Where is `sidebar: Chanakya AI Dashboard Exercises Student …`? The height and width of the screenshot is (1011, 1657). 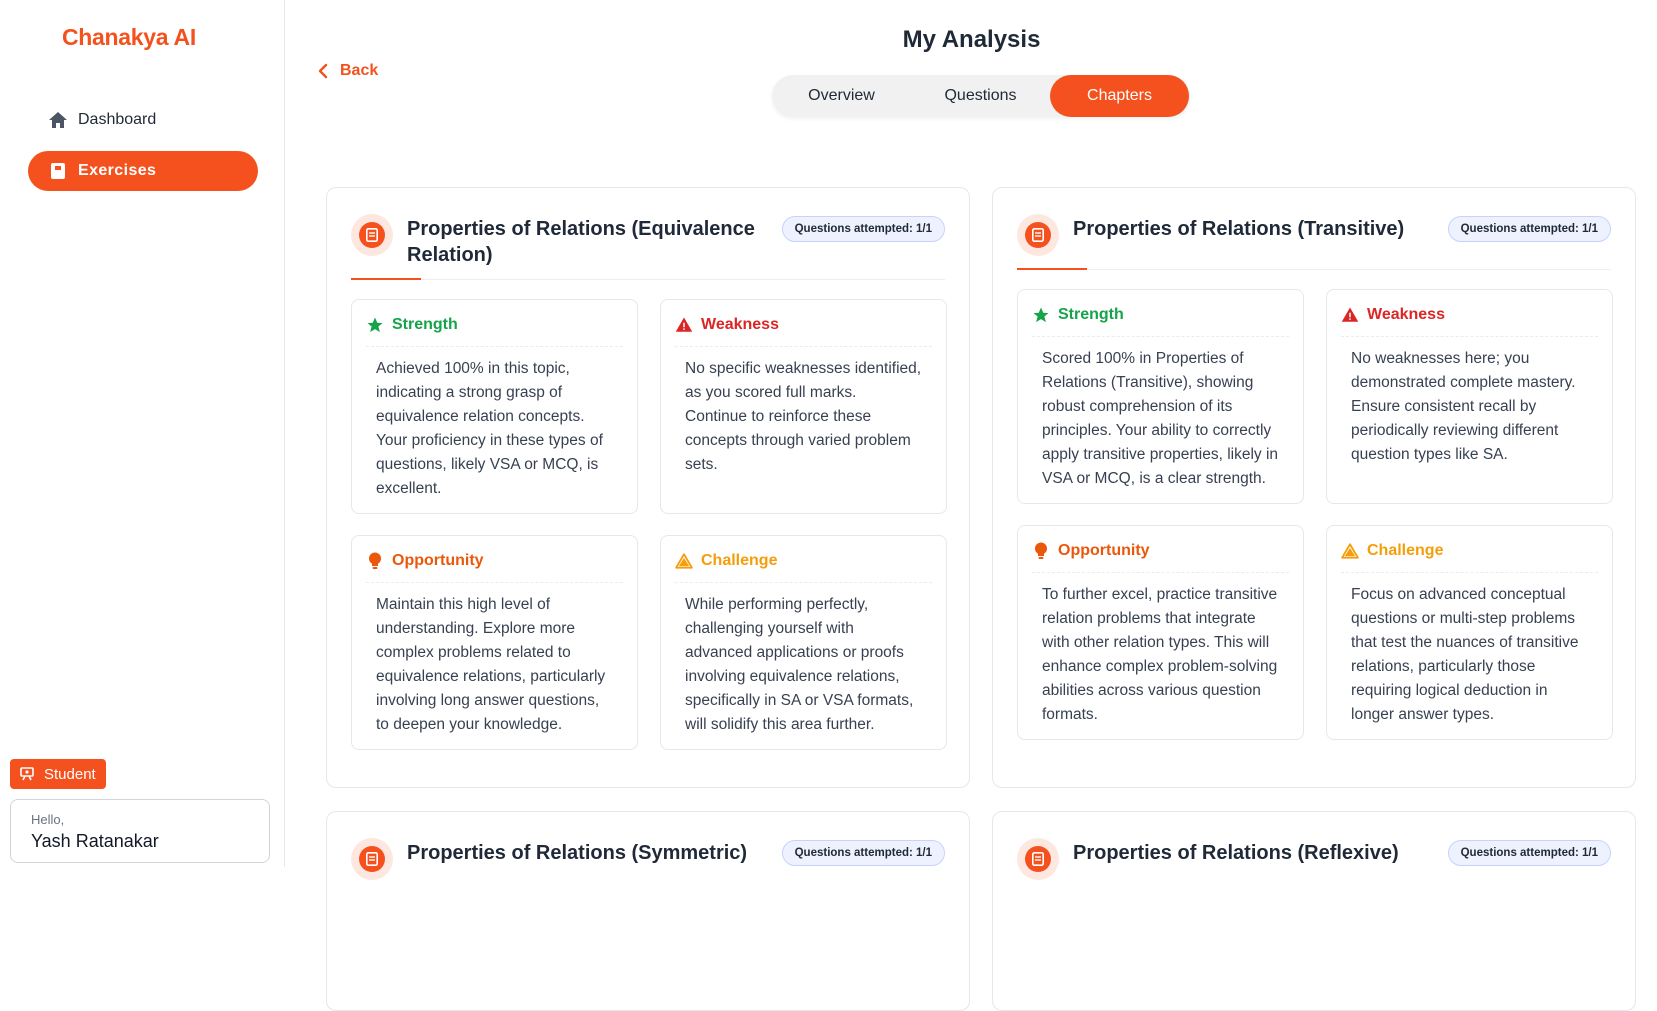 sidebar: Chanakya AI Dashboard Exercises Student … is located at coordinates (142, 433).